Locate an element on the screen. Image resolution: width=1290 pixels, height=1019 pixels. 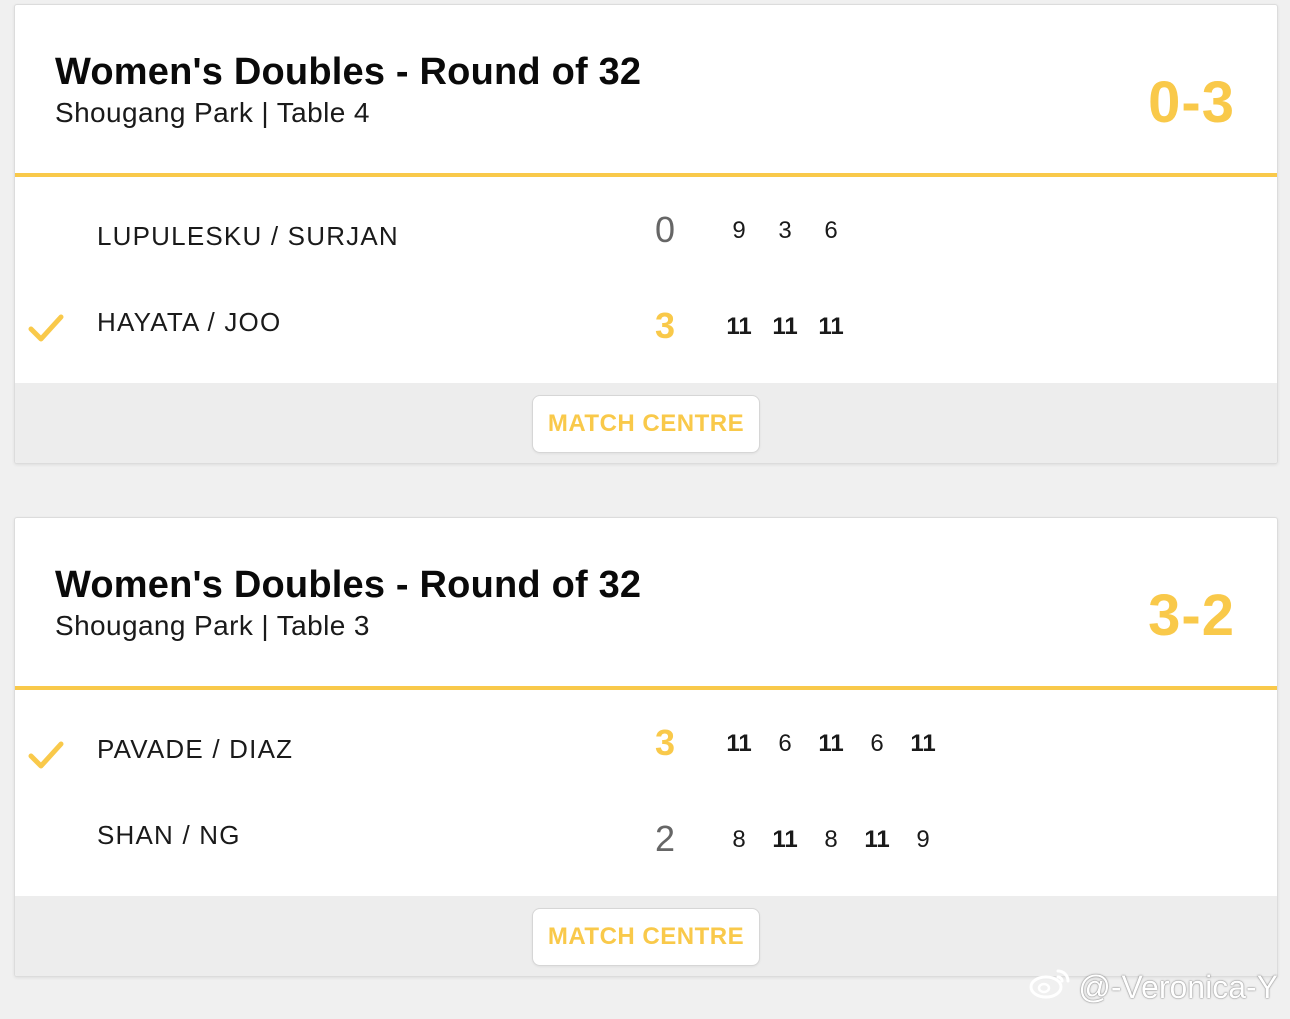
match-venue: Shougang Park | Table 4 is located at coordinates (212, 112).